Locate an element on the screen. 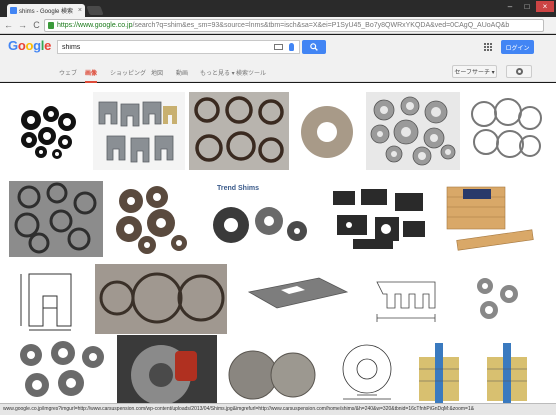  search-button is located at coordinates (314, 47).